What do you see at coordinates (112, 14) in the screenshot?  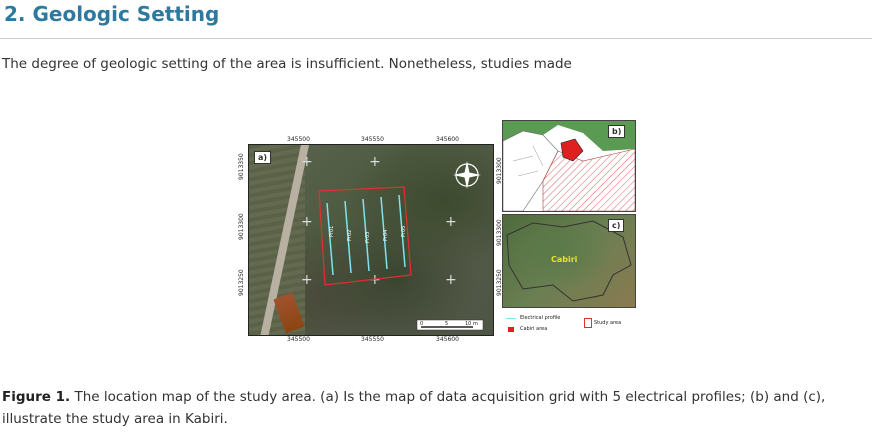 I see `section-title: 2. Geologic Setting` at bounding box center [112, 14].